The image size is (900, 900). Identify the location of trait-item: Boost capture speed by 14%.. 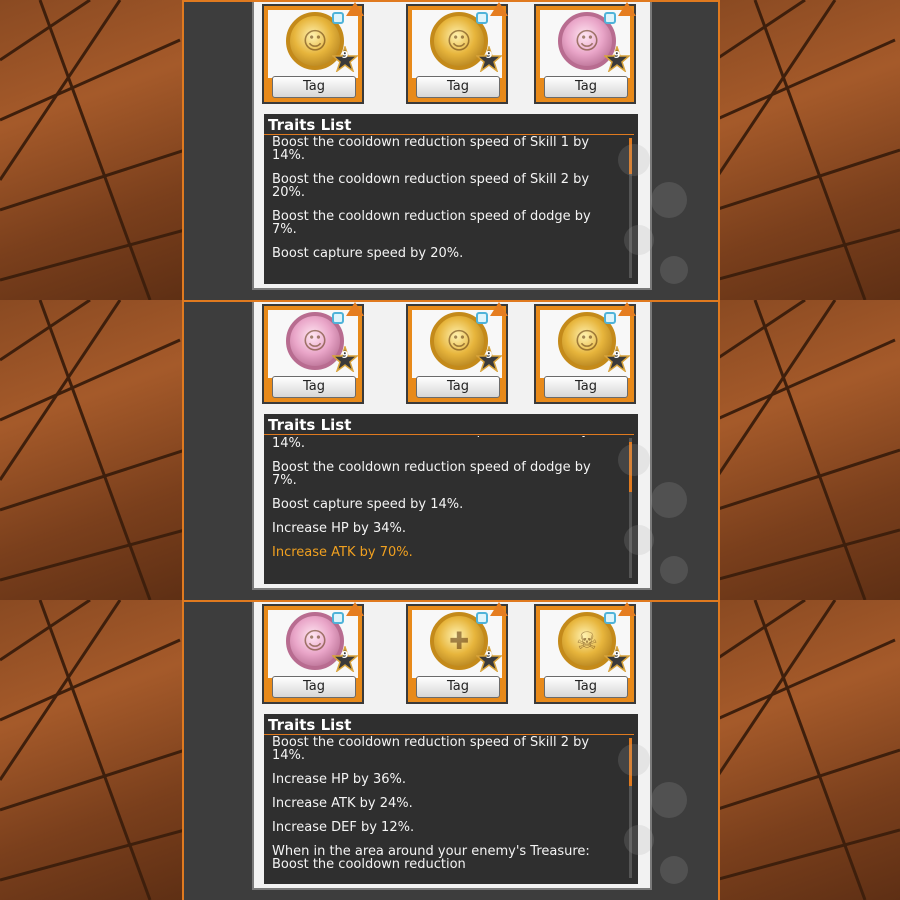
(368, 504).